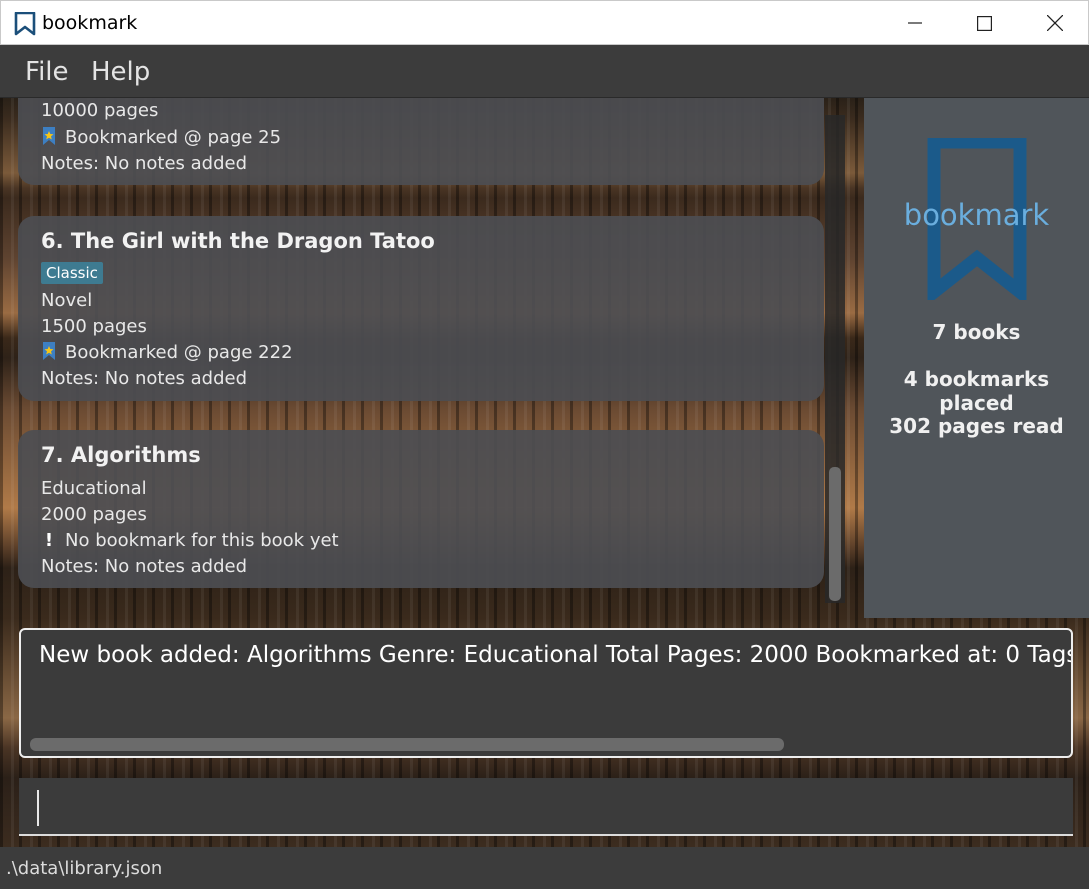 The width and height of the screenshot is (1089, 889). I want to click on stat-bookmarks: 4 bookmarks placed, so click(976, 391).